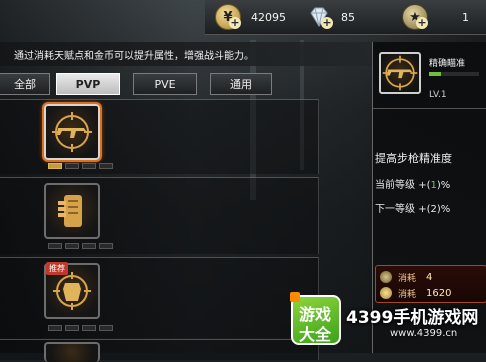 This screenshot has height=362, width=486. Describe the element at coordinates (315, 334) in the screenshot. I see `watermark-logo-bottom: 大全` at that location.